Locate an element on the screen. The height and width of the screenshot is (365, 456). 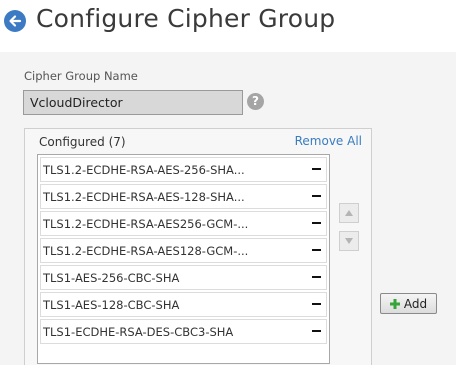
list-item: TLS1-AES-128-CBC-SHA is located at coordinates (183, 304).